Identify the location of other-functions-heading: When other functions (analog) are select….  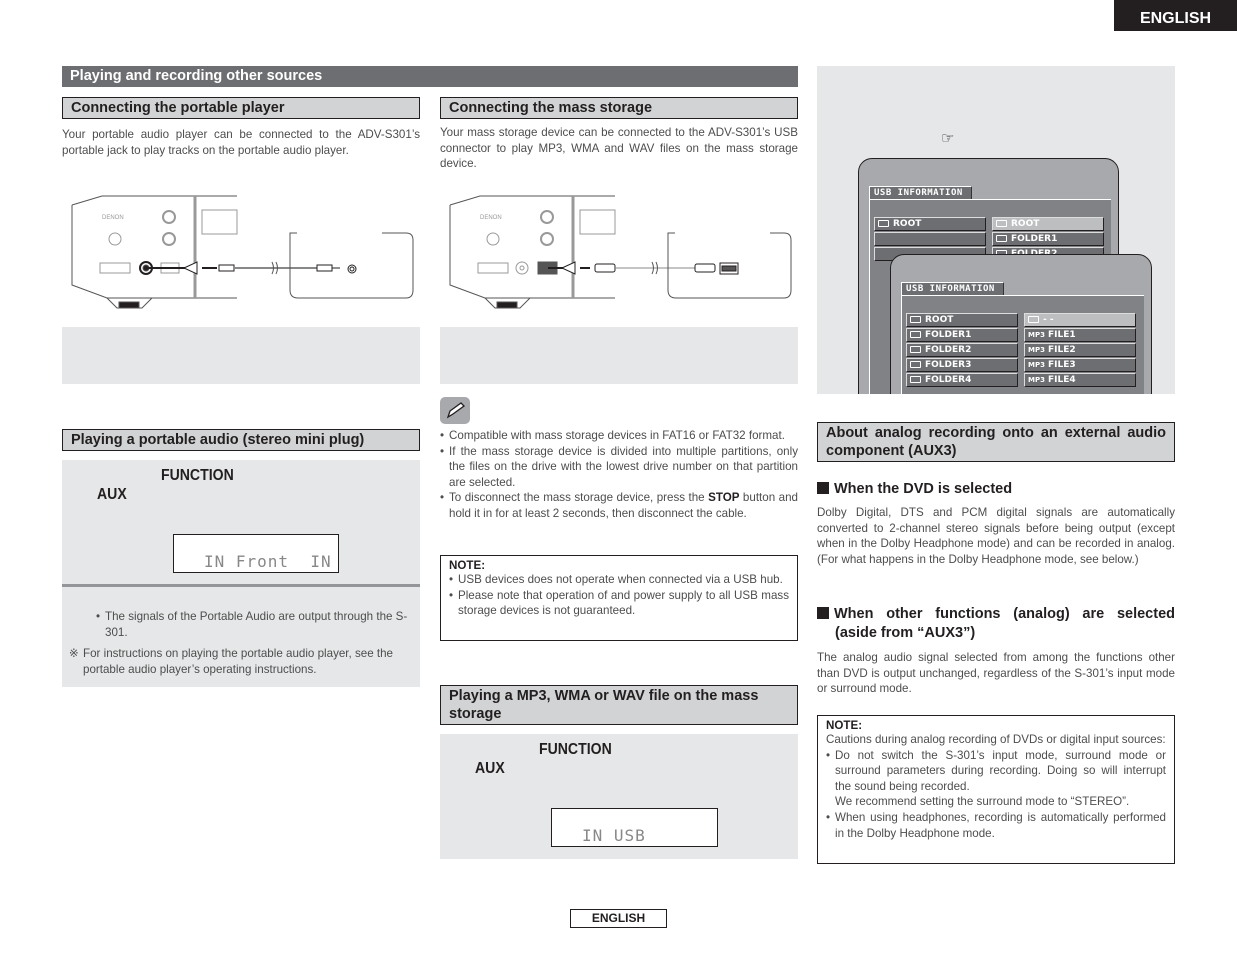
(996, 624).